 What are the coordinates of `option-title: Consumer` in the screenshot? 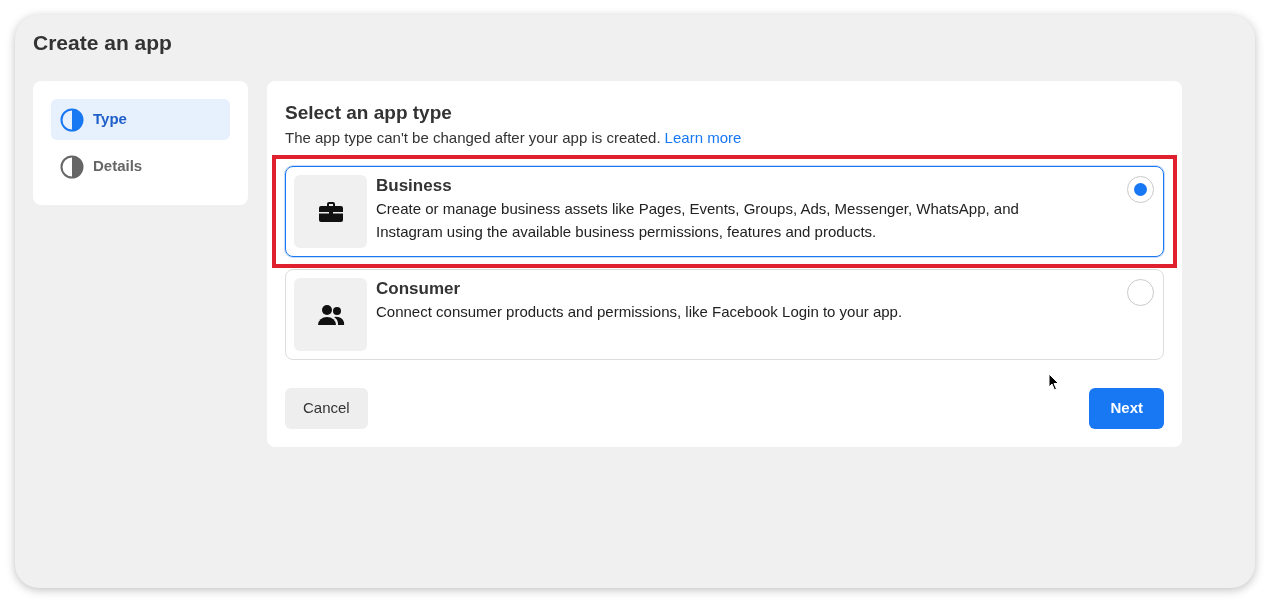 It's located at (419, 289).